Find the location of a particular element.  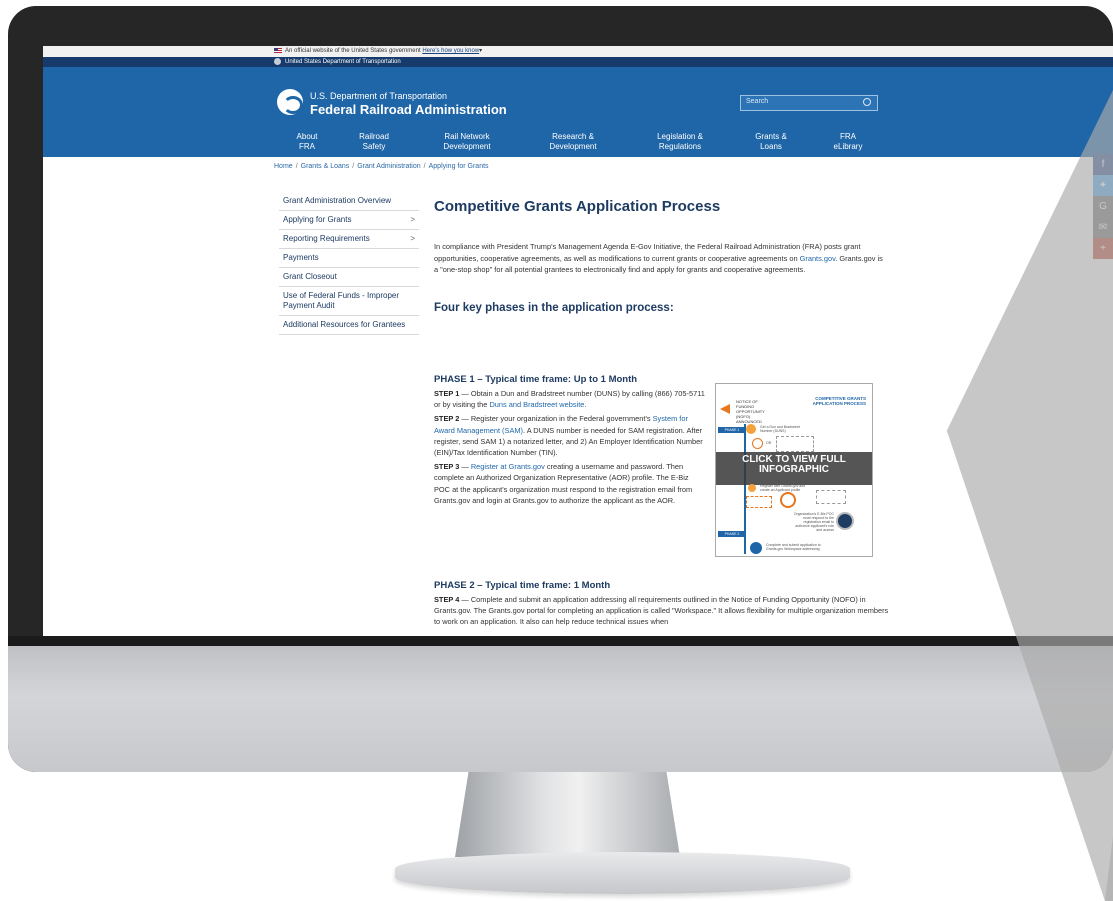

breadcrumb-grants: Grants & Loans is located at coordinates (325, 166).